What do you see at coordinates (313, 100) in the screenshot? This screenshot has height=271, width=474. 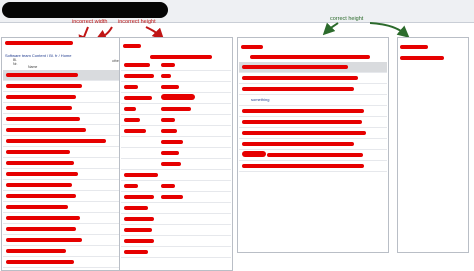 I see `detail-row: something` at bounding box center [313, 100].